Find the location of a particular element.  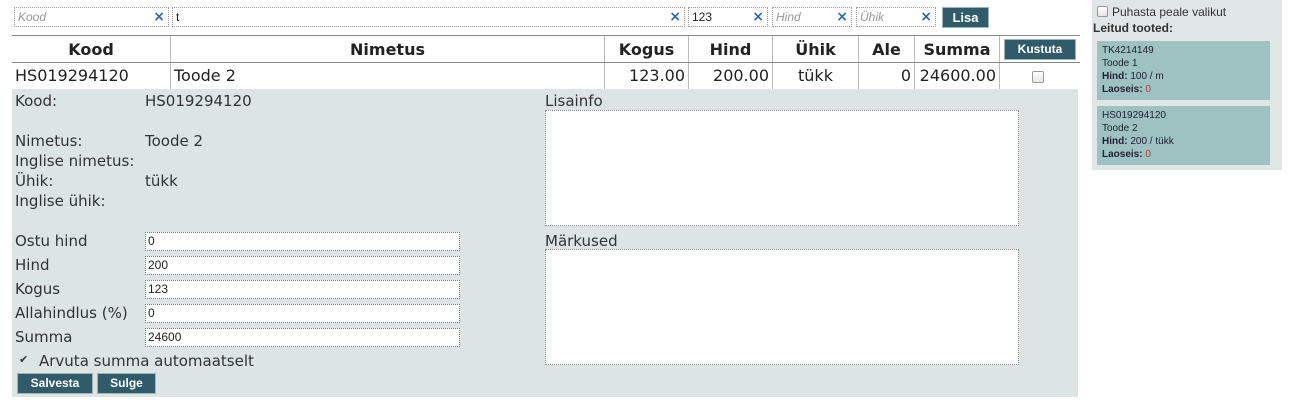

auto-sum-label: Arvuta summa automaatselt is located at coordinates (146, 361).